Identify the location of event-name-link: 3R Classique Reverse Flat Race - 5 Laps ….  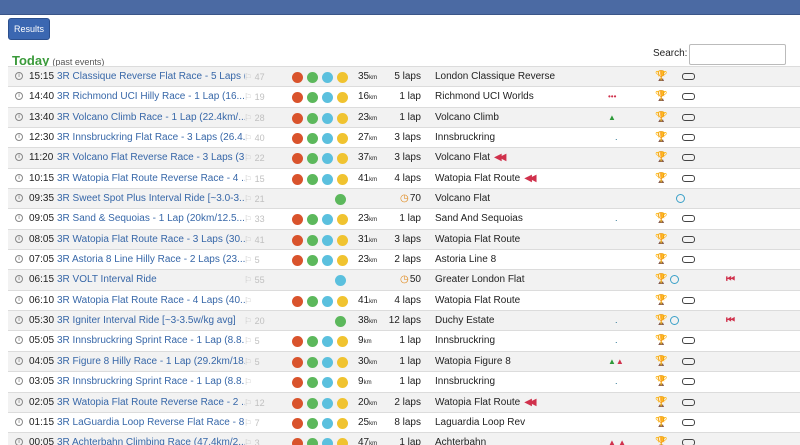
(151, 77).